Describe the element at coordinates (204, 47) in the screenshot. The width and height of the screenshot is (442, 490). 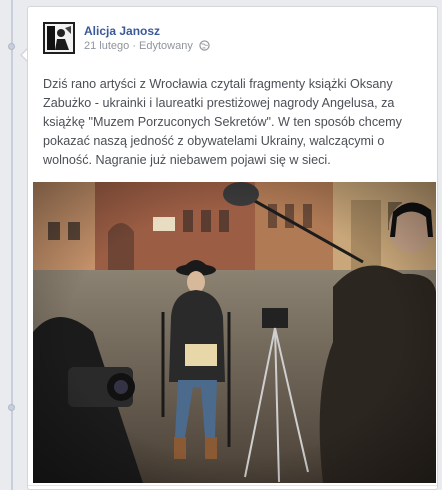
I see `globe-icon` at that location.